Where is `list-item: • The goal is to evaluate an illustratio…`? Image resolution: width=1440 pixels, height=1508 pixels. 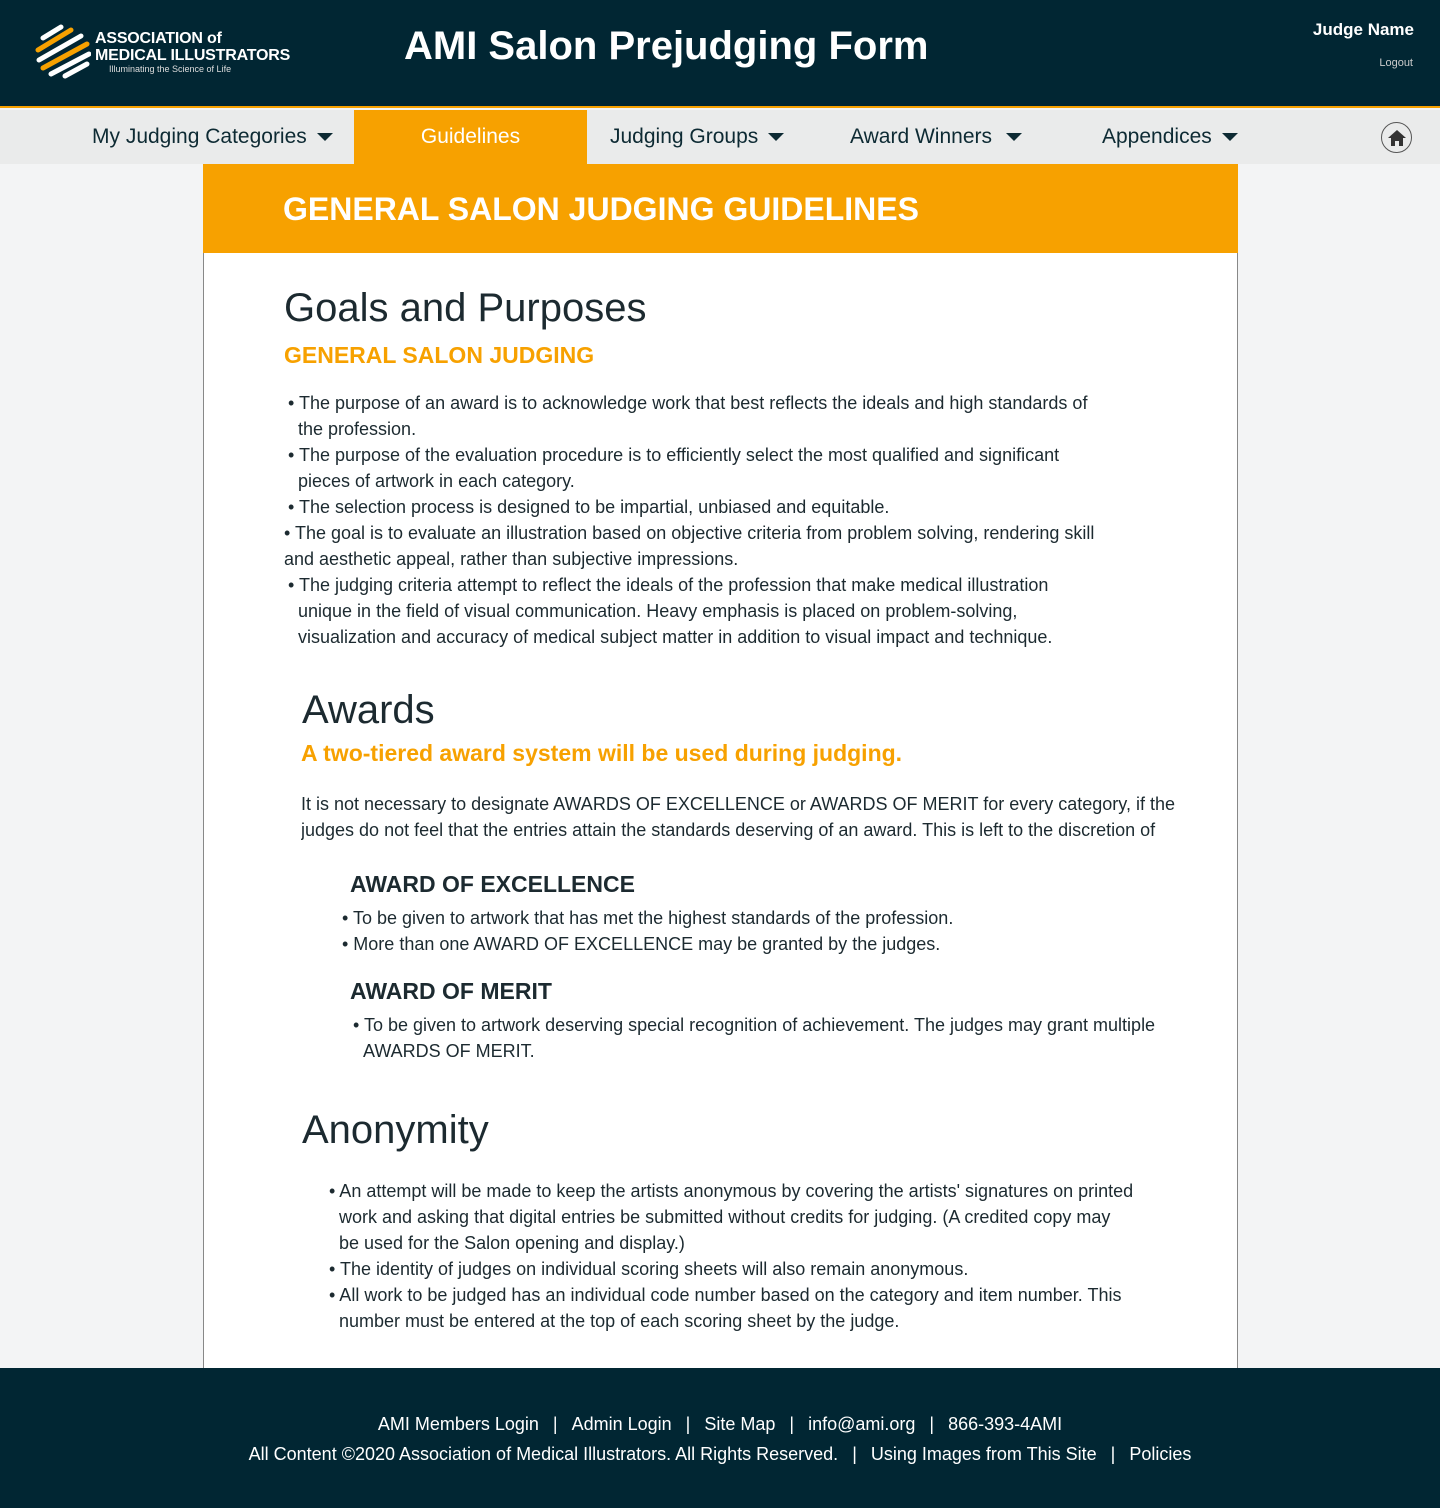
list-item: • The goal is to evaluate an illustratio… is located at coordinates (689, 546).